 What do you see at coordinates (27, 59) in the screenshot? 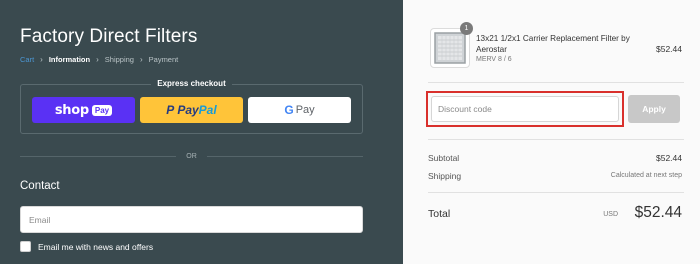
I see `breadcrumb-cart: Cart` at bounding box center [27, 59].